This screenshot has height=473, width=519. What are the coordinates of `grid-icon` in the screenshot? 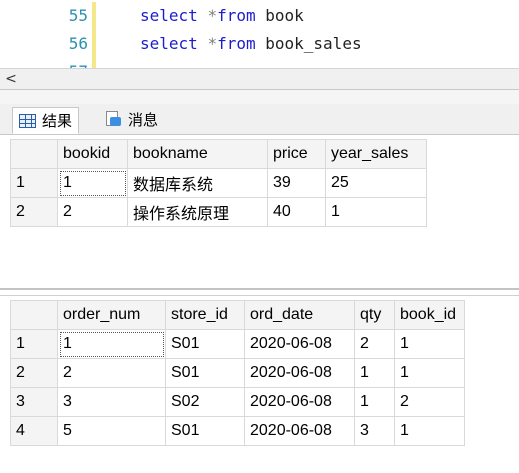 It's located at (27, 120).